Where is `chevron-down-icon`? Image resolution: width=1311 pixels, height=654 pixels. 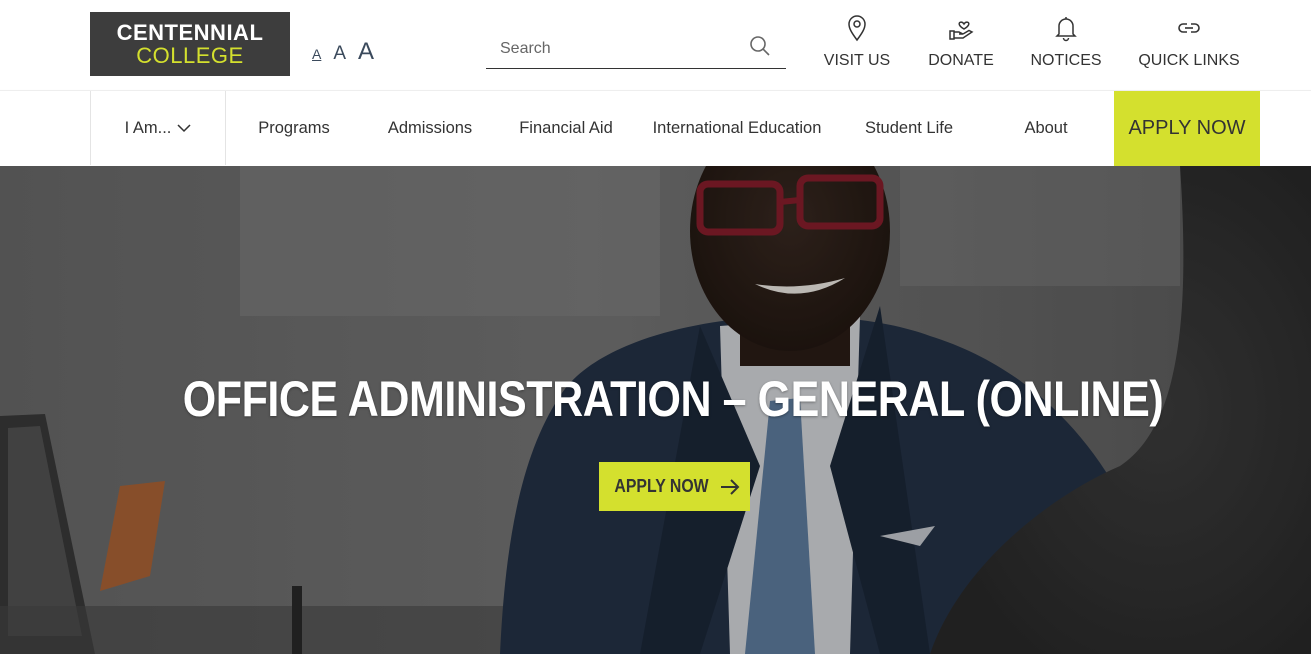
chevron-down-icon is located at coordinates (184, 128).